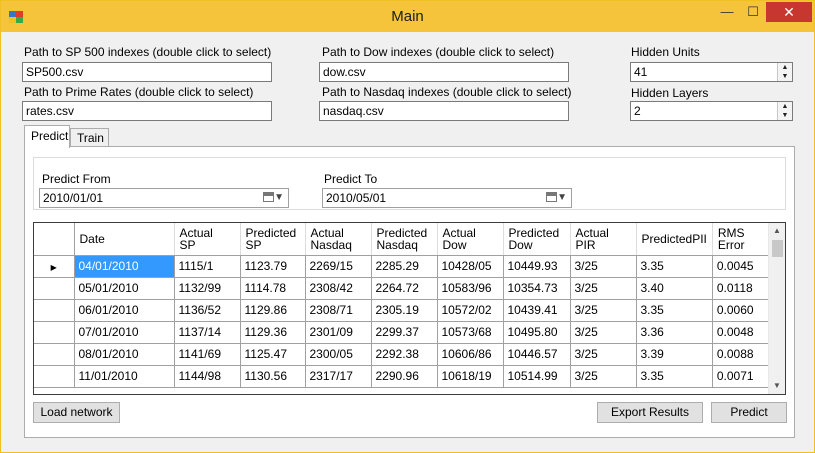  Describe the element at coordinates (273, 376) in the screenshot. I see `table-cell: 1130.56` at that location.